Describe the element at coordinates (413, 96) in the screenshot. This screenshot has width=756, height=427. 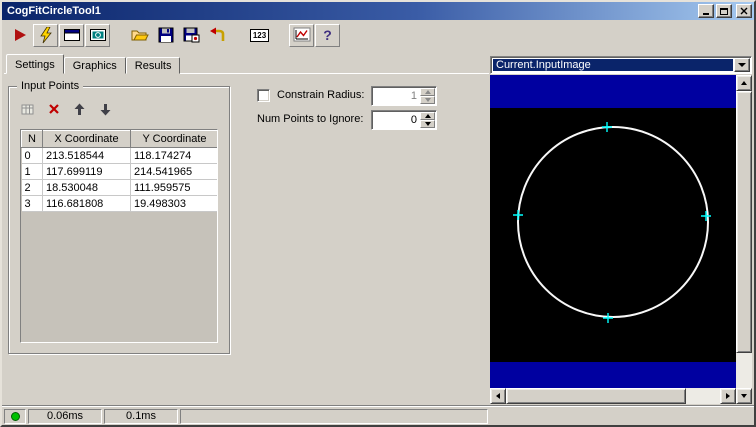
I see `constrain-radius-value: 1` at that location.